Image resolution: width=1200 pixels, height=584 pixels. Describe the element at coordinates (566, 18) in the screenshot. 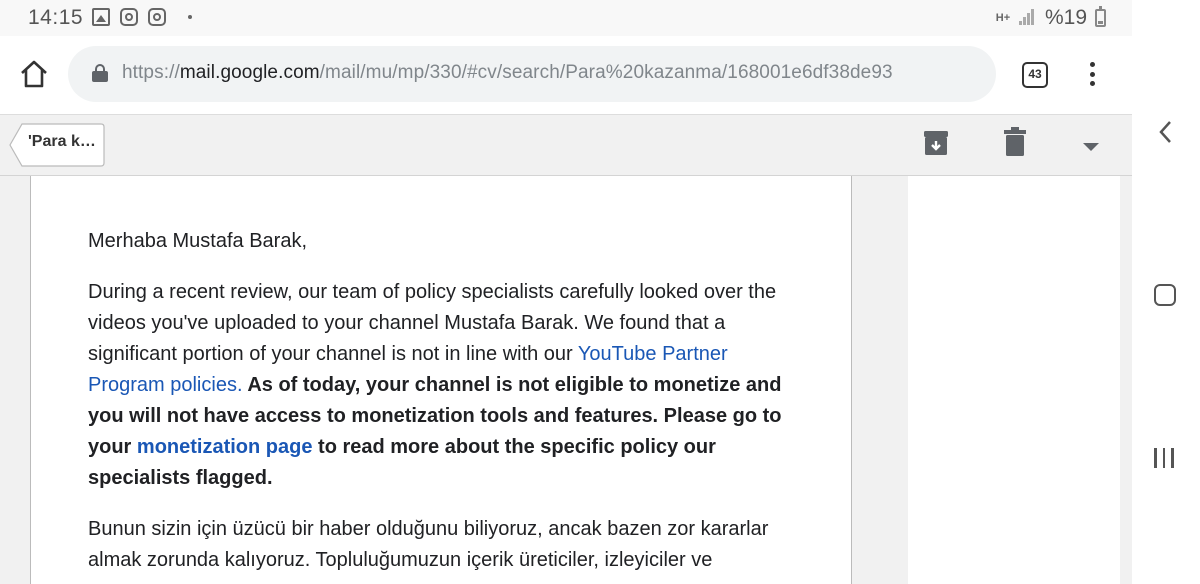

I see `status-bar: 14:15 H+ %19` at that location.